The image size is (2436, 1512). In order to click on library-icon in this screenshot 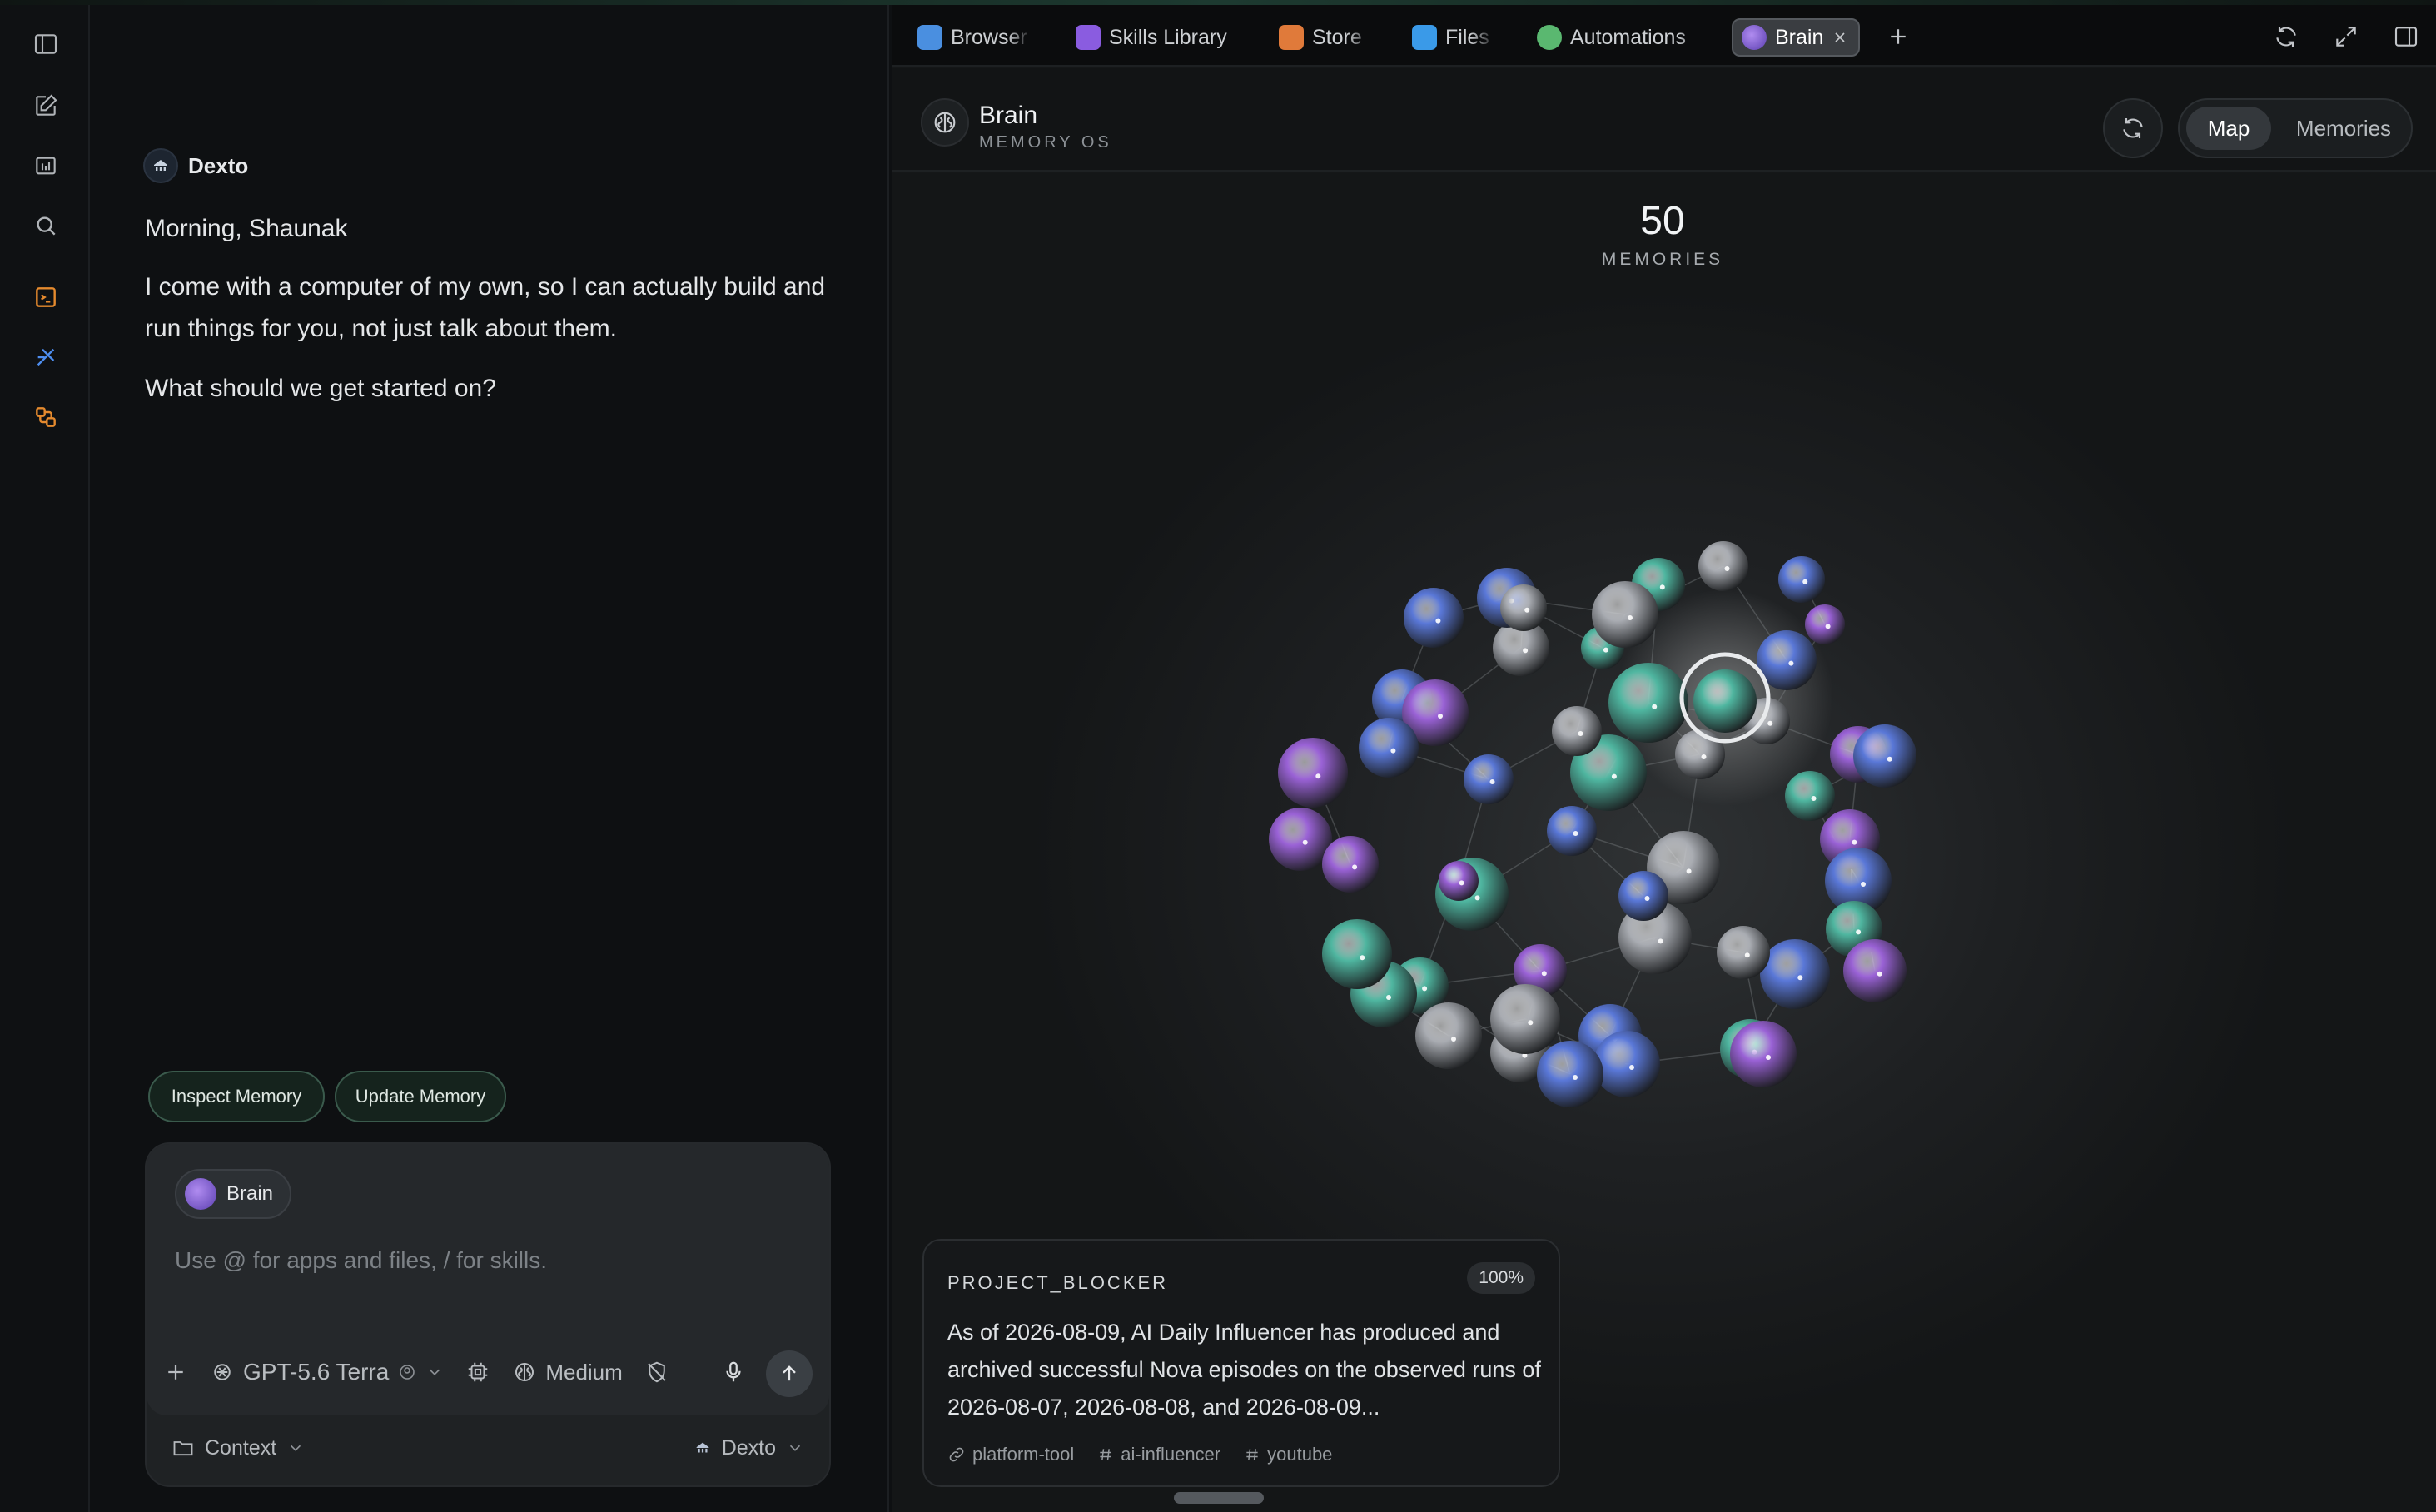, I will do `click(46, 166)`.